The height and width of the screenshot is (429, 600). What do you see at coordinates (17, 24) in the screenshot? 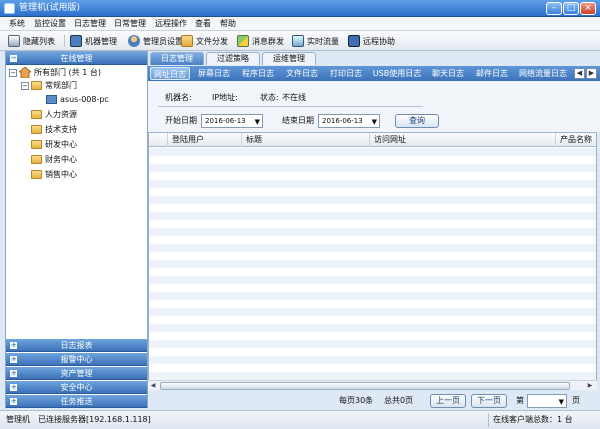
I see `menu-system: 系统` at bounding box center [17, 24].